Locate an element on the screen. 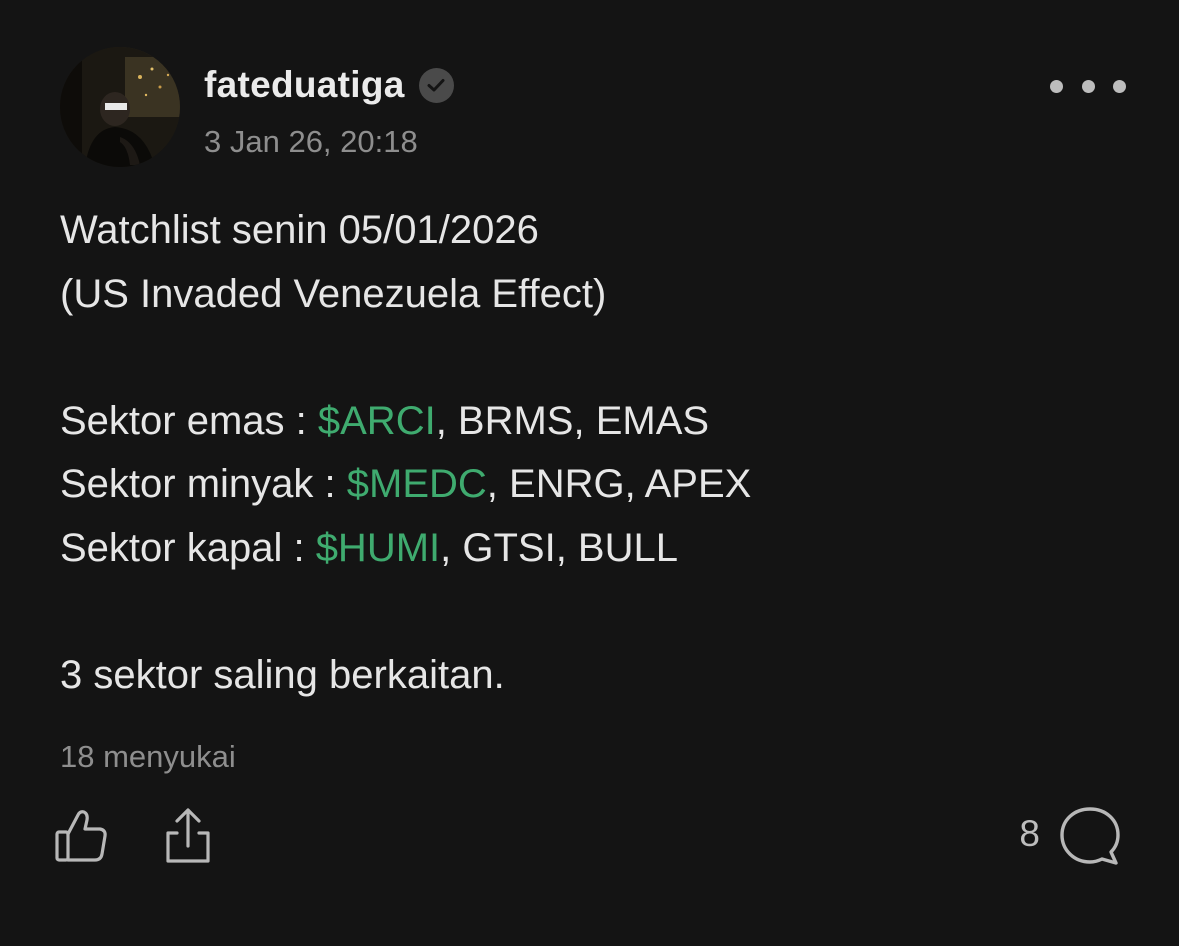 This screenshot has height=946, width=1179. author-row: fateduatiga is located at coordinates (329, 85).